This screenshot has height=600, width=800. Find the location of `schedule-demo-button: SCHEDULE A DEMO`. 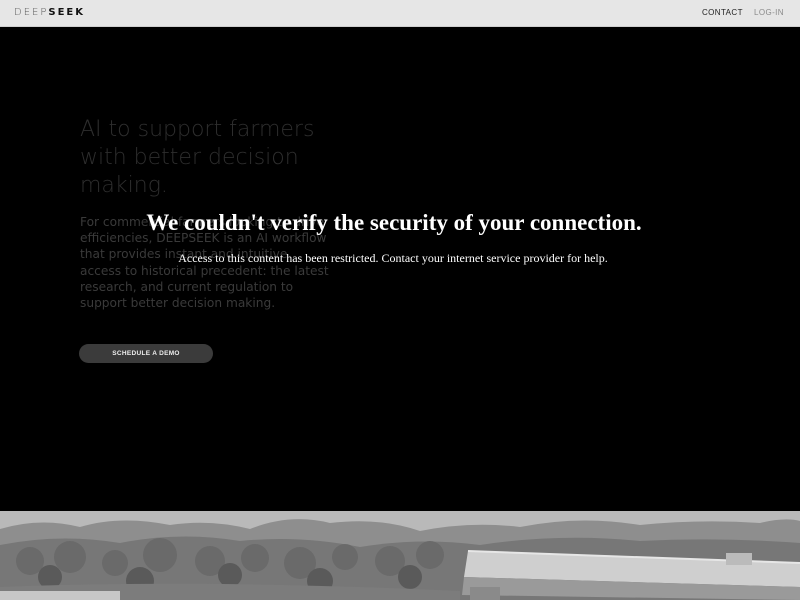

schedule-demo-button: SCHEDULE A DEMO is located at coordinates (146, 353).